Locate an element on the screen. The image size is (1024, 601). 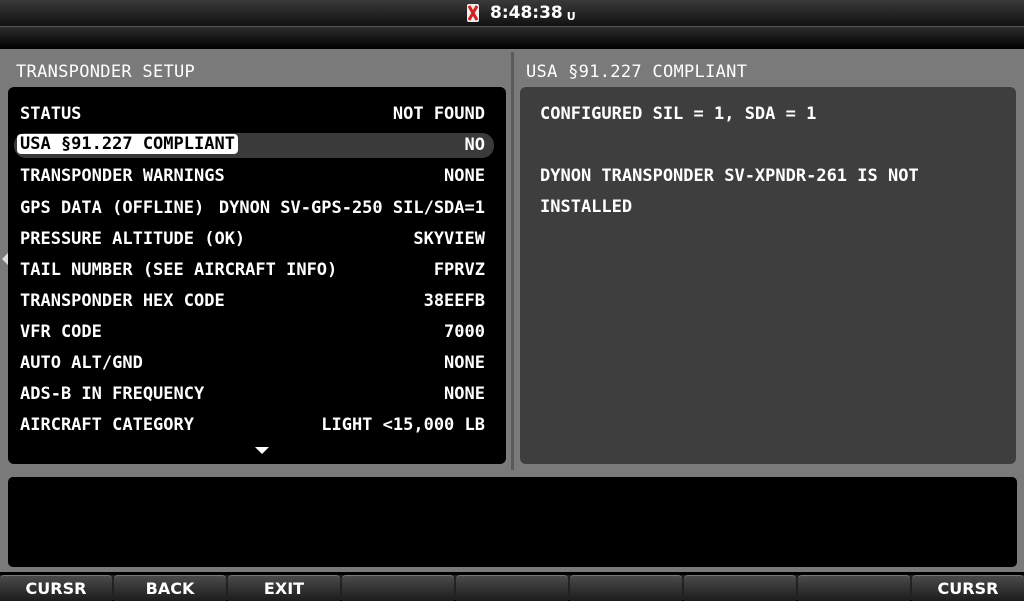
sub-bar is located at coordinates (512, 37).